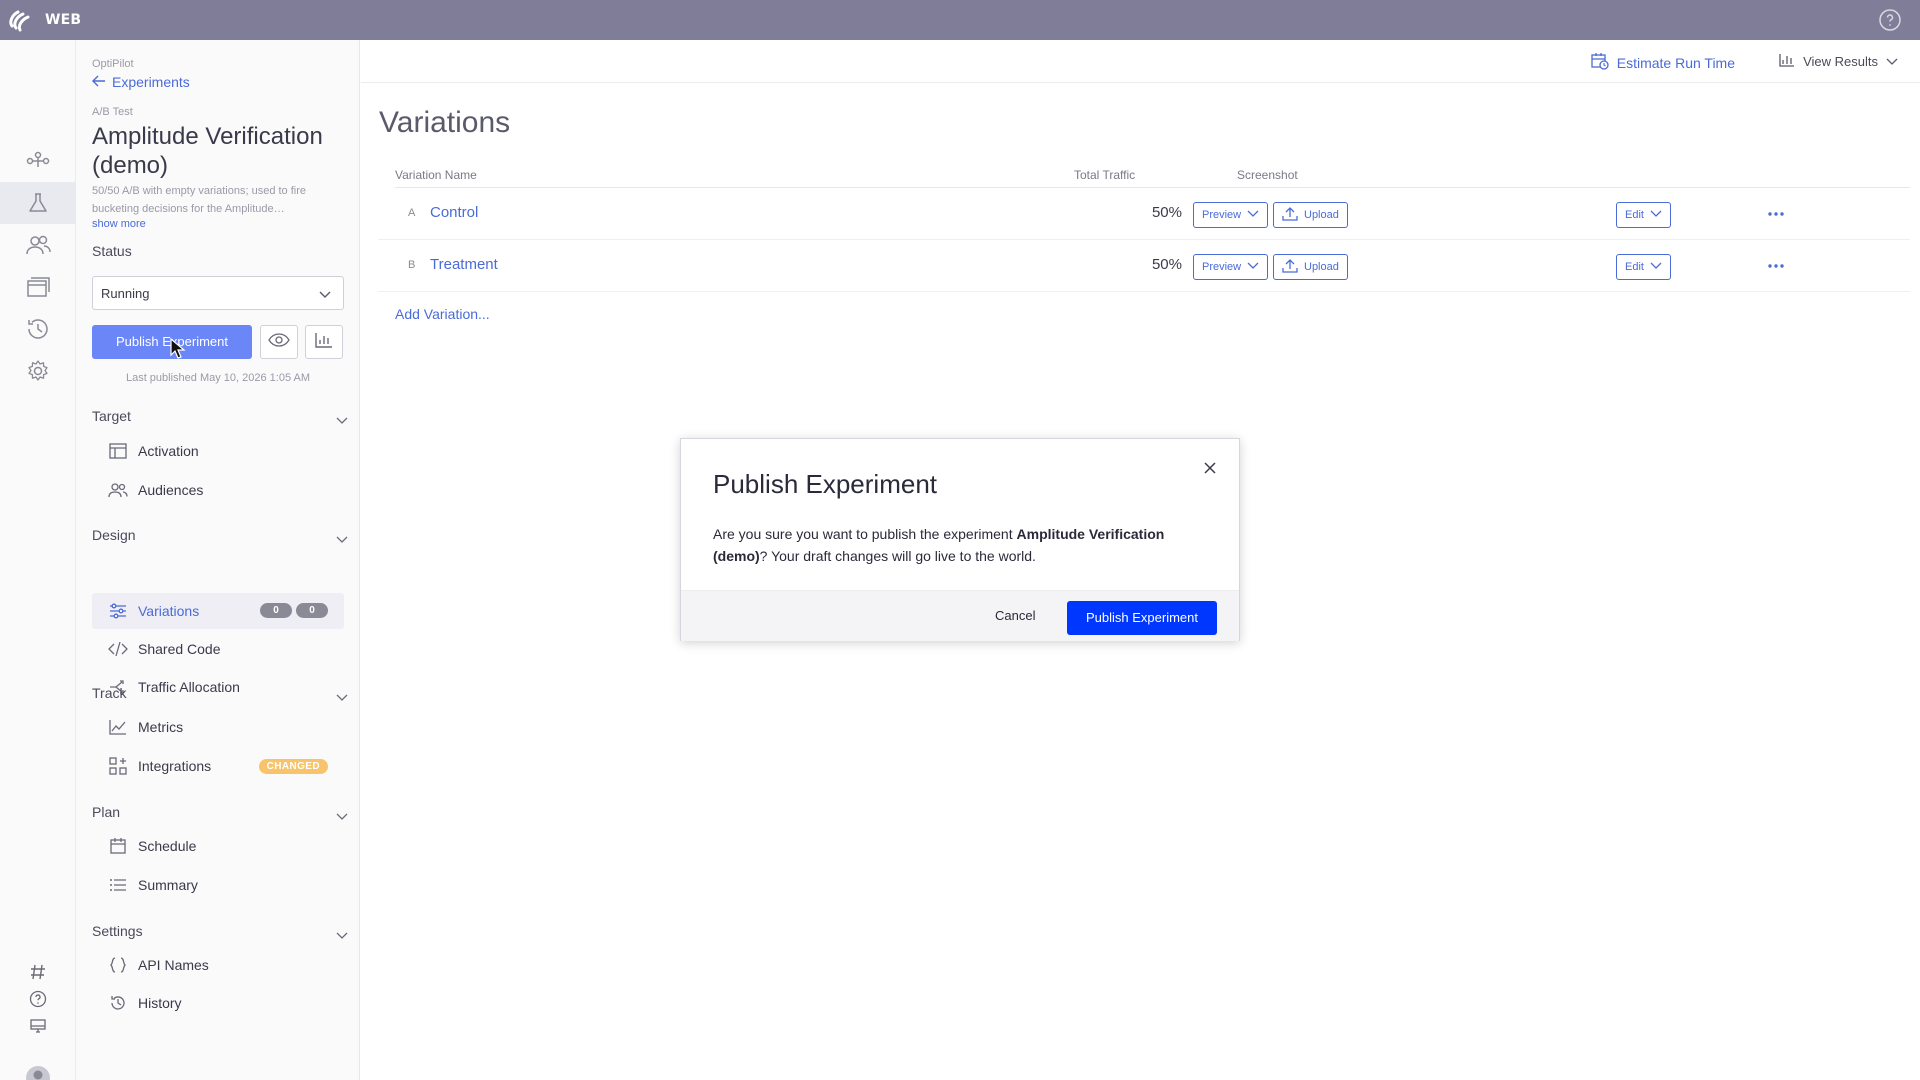 This screenshot has width=1920, height=1080. I want to click on back-to-experiments-link: Experiments, so click(141, 82).